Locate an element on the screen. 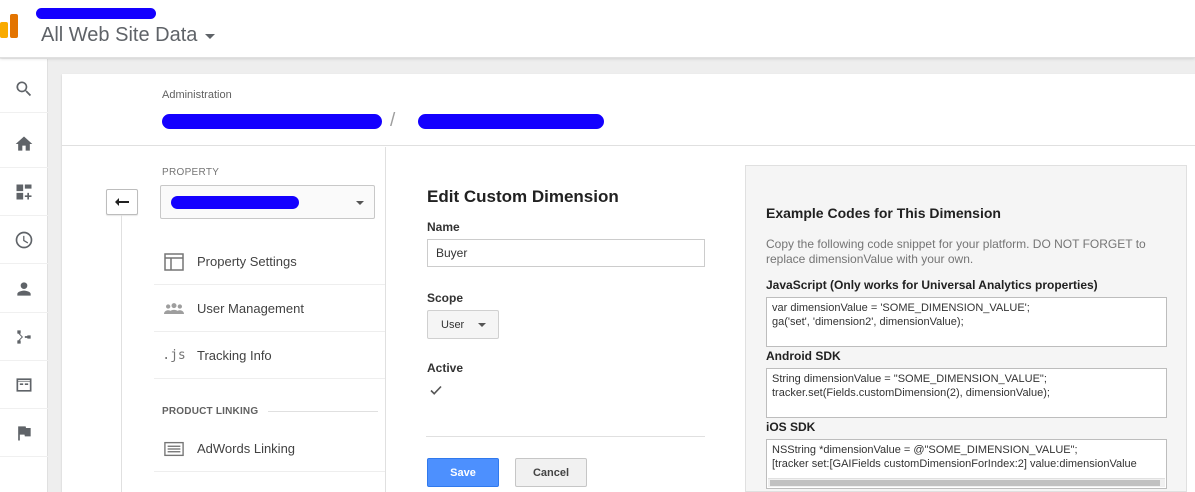  nav-item-label: User Management is located at coordinates (250, 308).